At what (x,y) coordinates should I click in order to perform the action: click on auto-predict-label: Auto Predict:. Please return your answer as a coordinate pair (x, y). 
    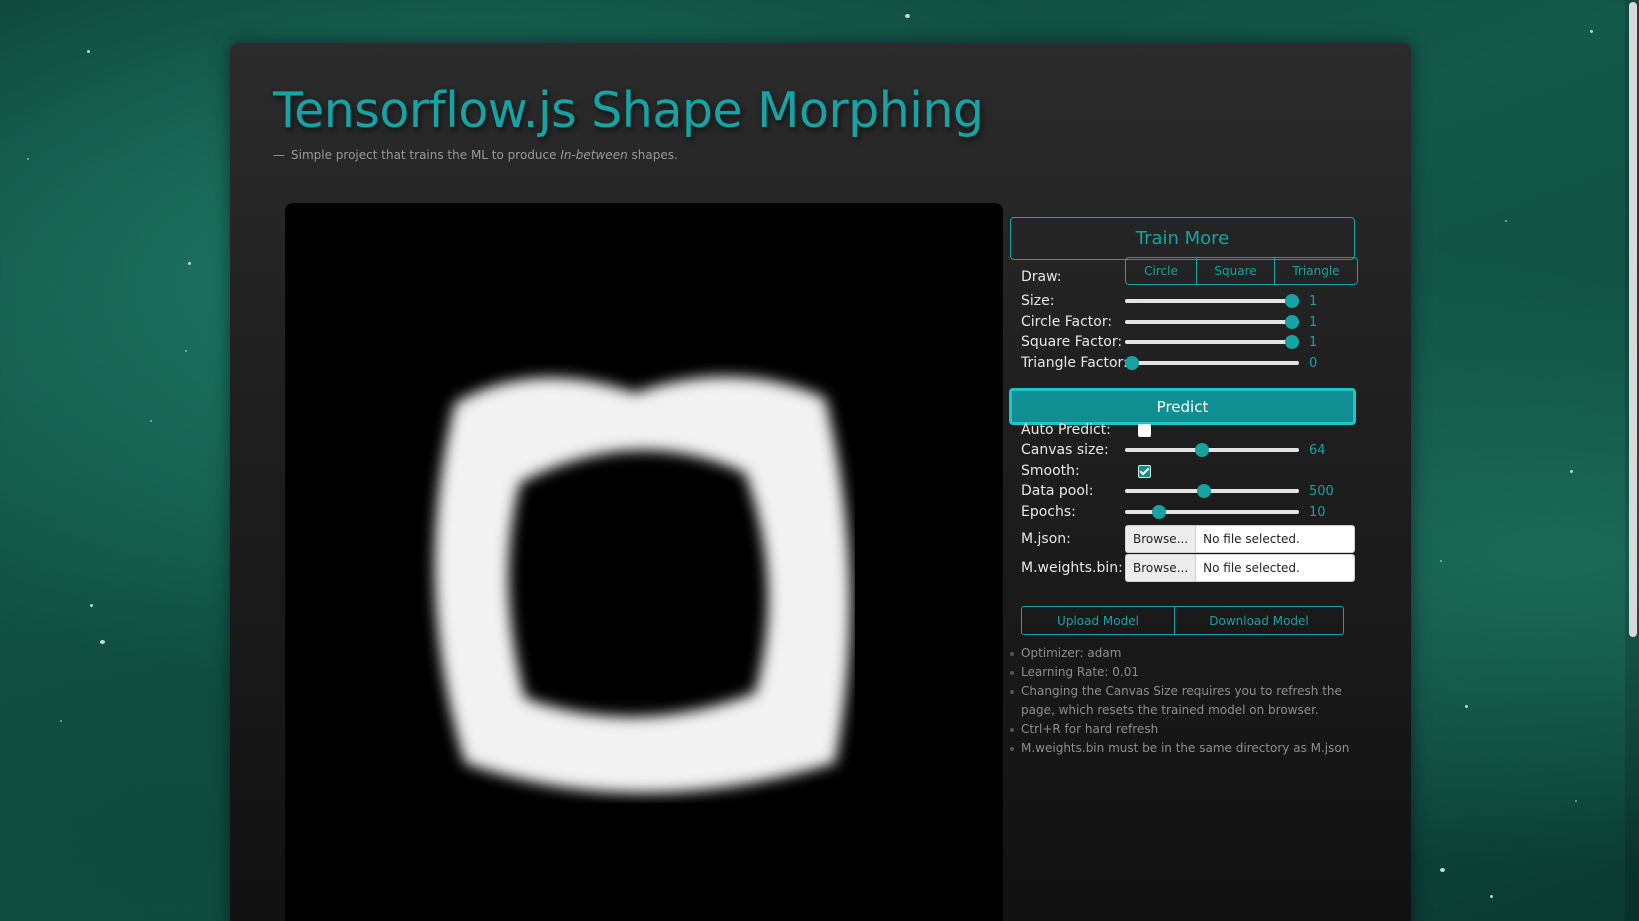
    Looking at the image, I should click on (1066, 430).